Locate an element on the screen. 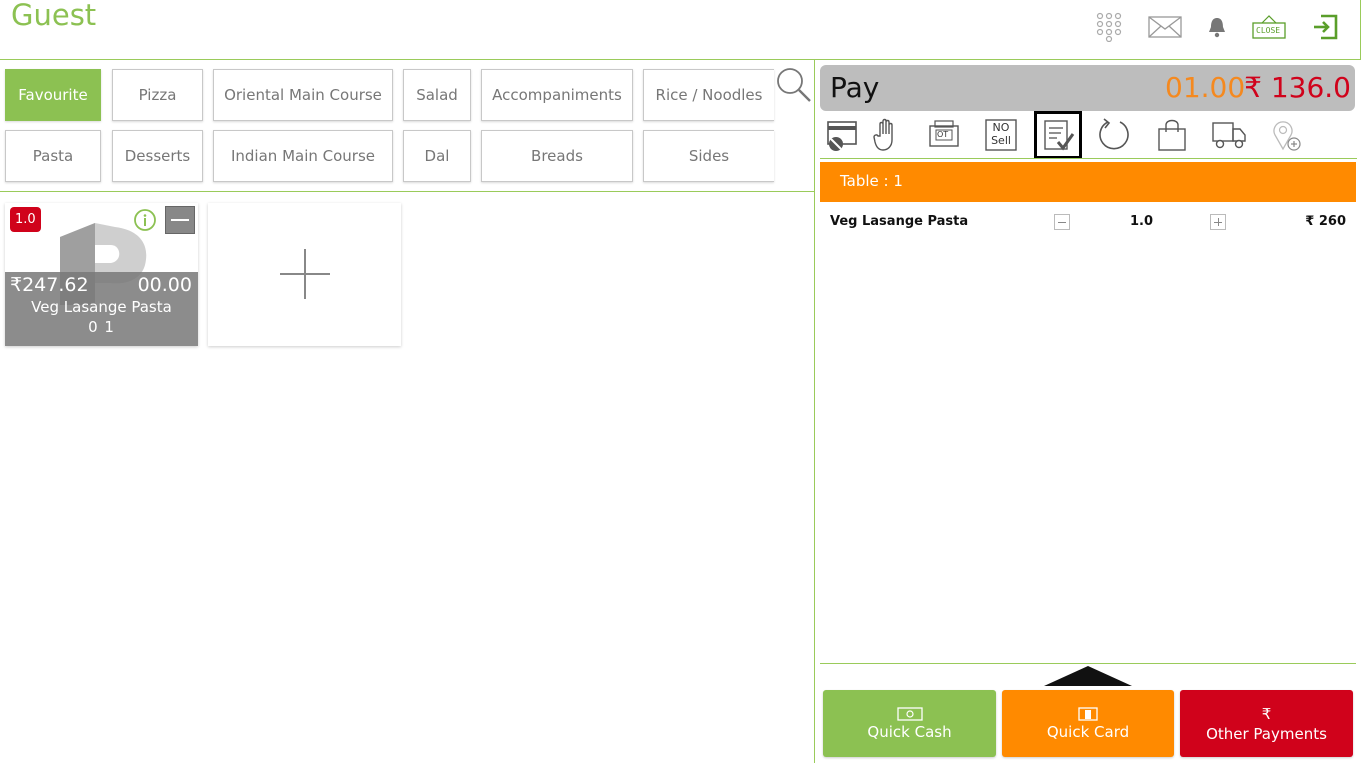 The width and height of the screenshot is (1361, 763). cancel-order-icon is located at coordinates (842, 135).